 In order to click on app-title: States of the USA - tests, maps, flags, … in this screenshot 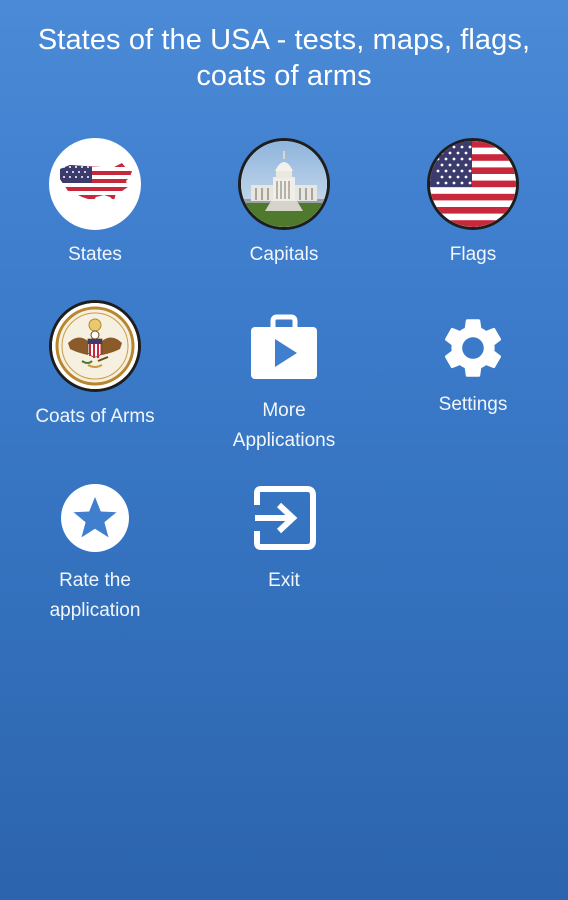, I will do `click(284, 58)`.